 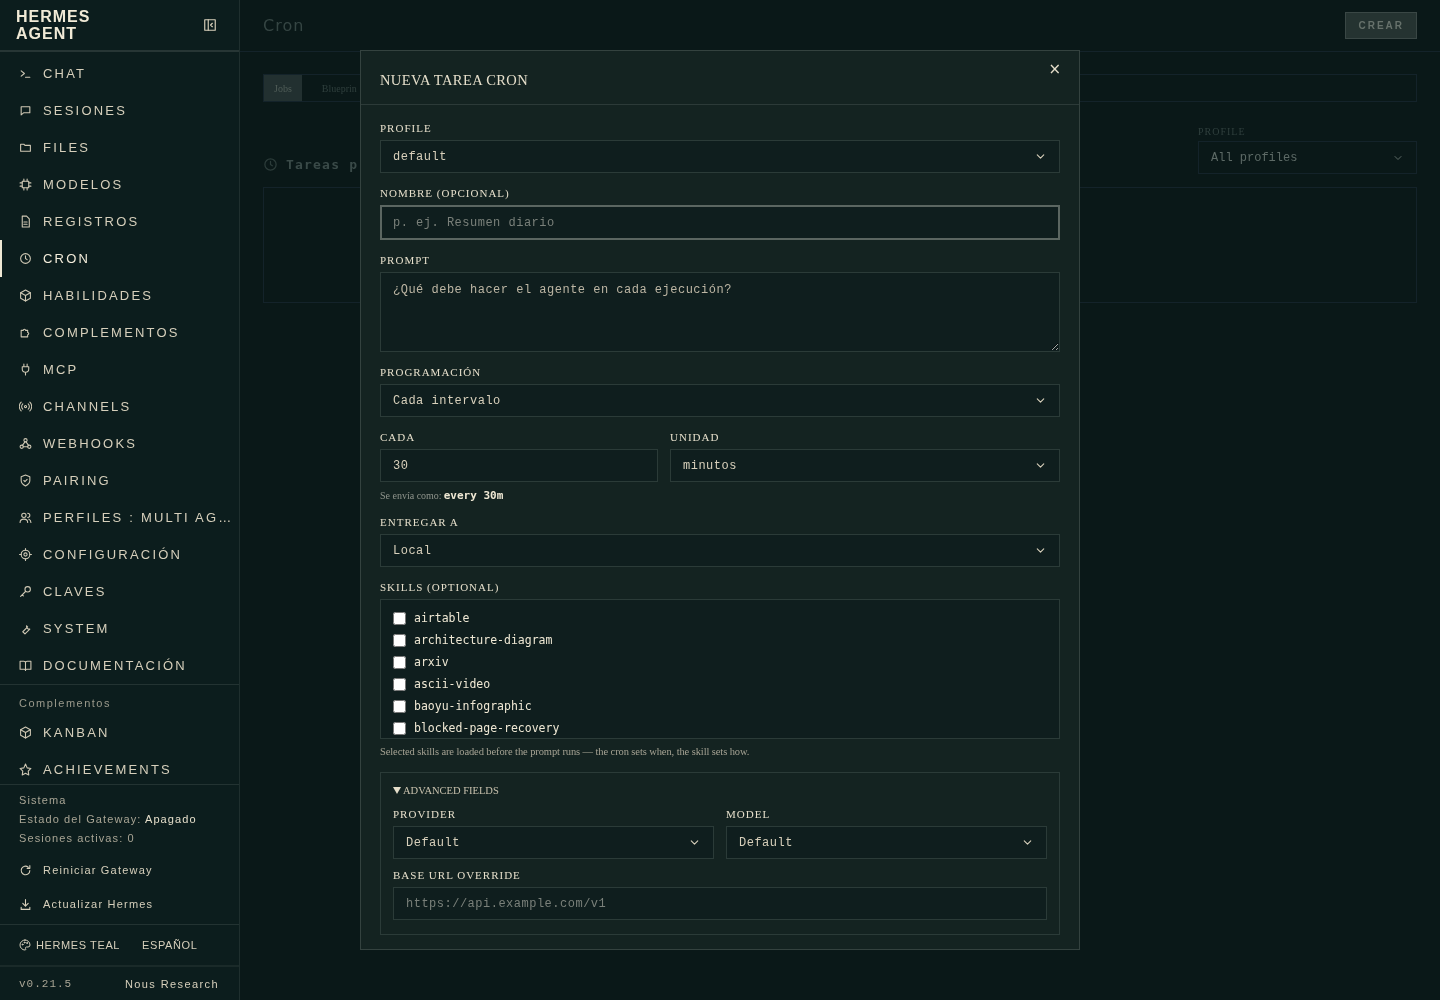 What do you see at coordinates (457, 875) in the screenshot?
I see `field-label: BASE URL OVERRIDE` at bounding box center [457, 875].